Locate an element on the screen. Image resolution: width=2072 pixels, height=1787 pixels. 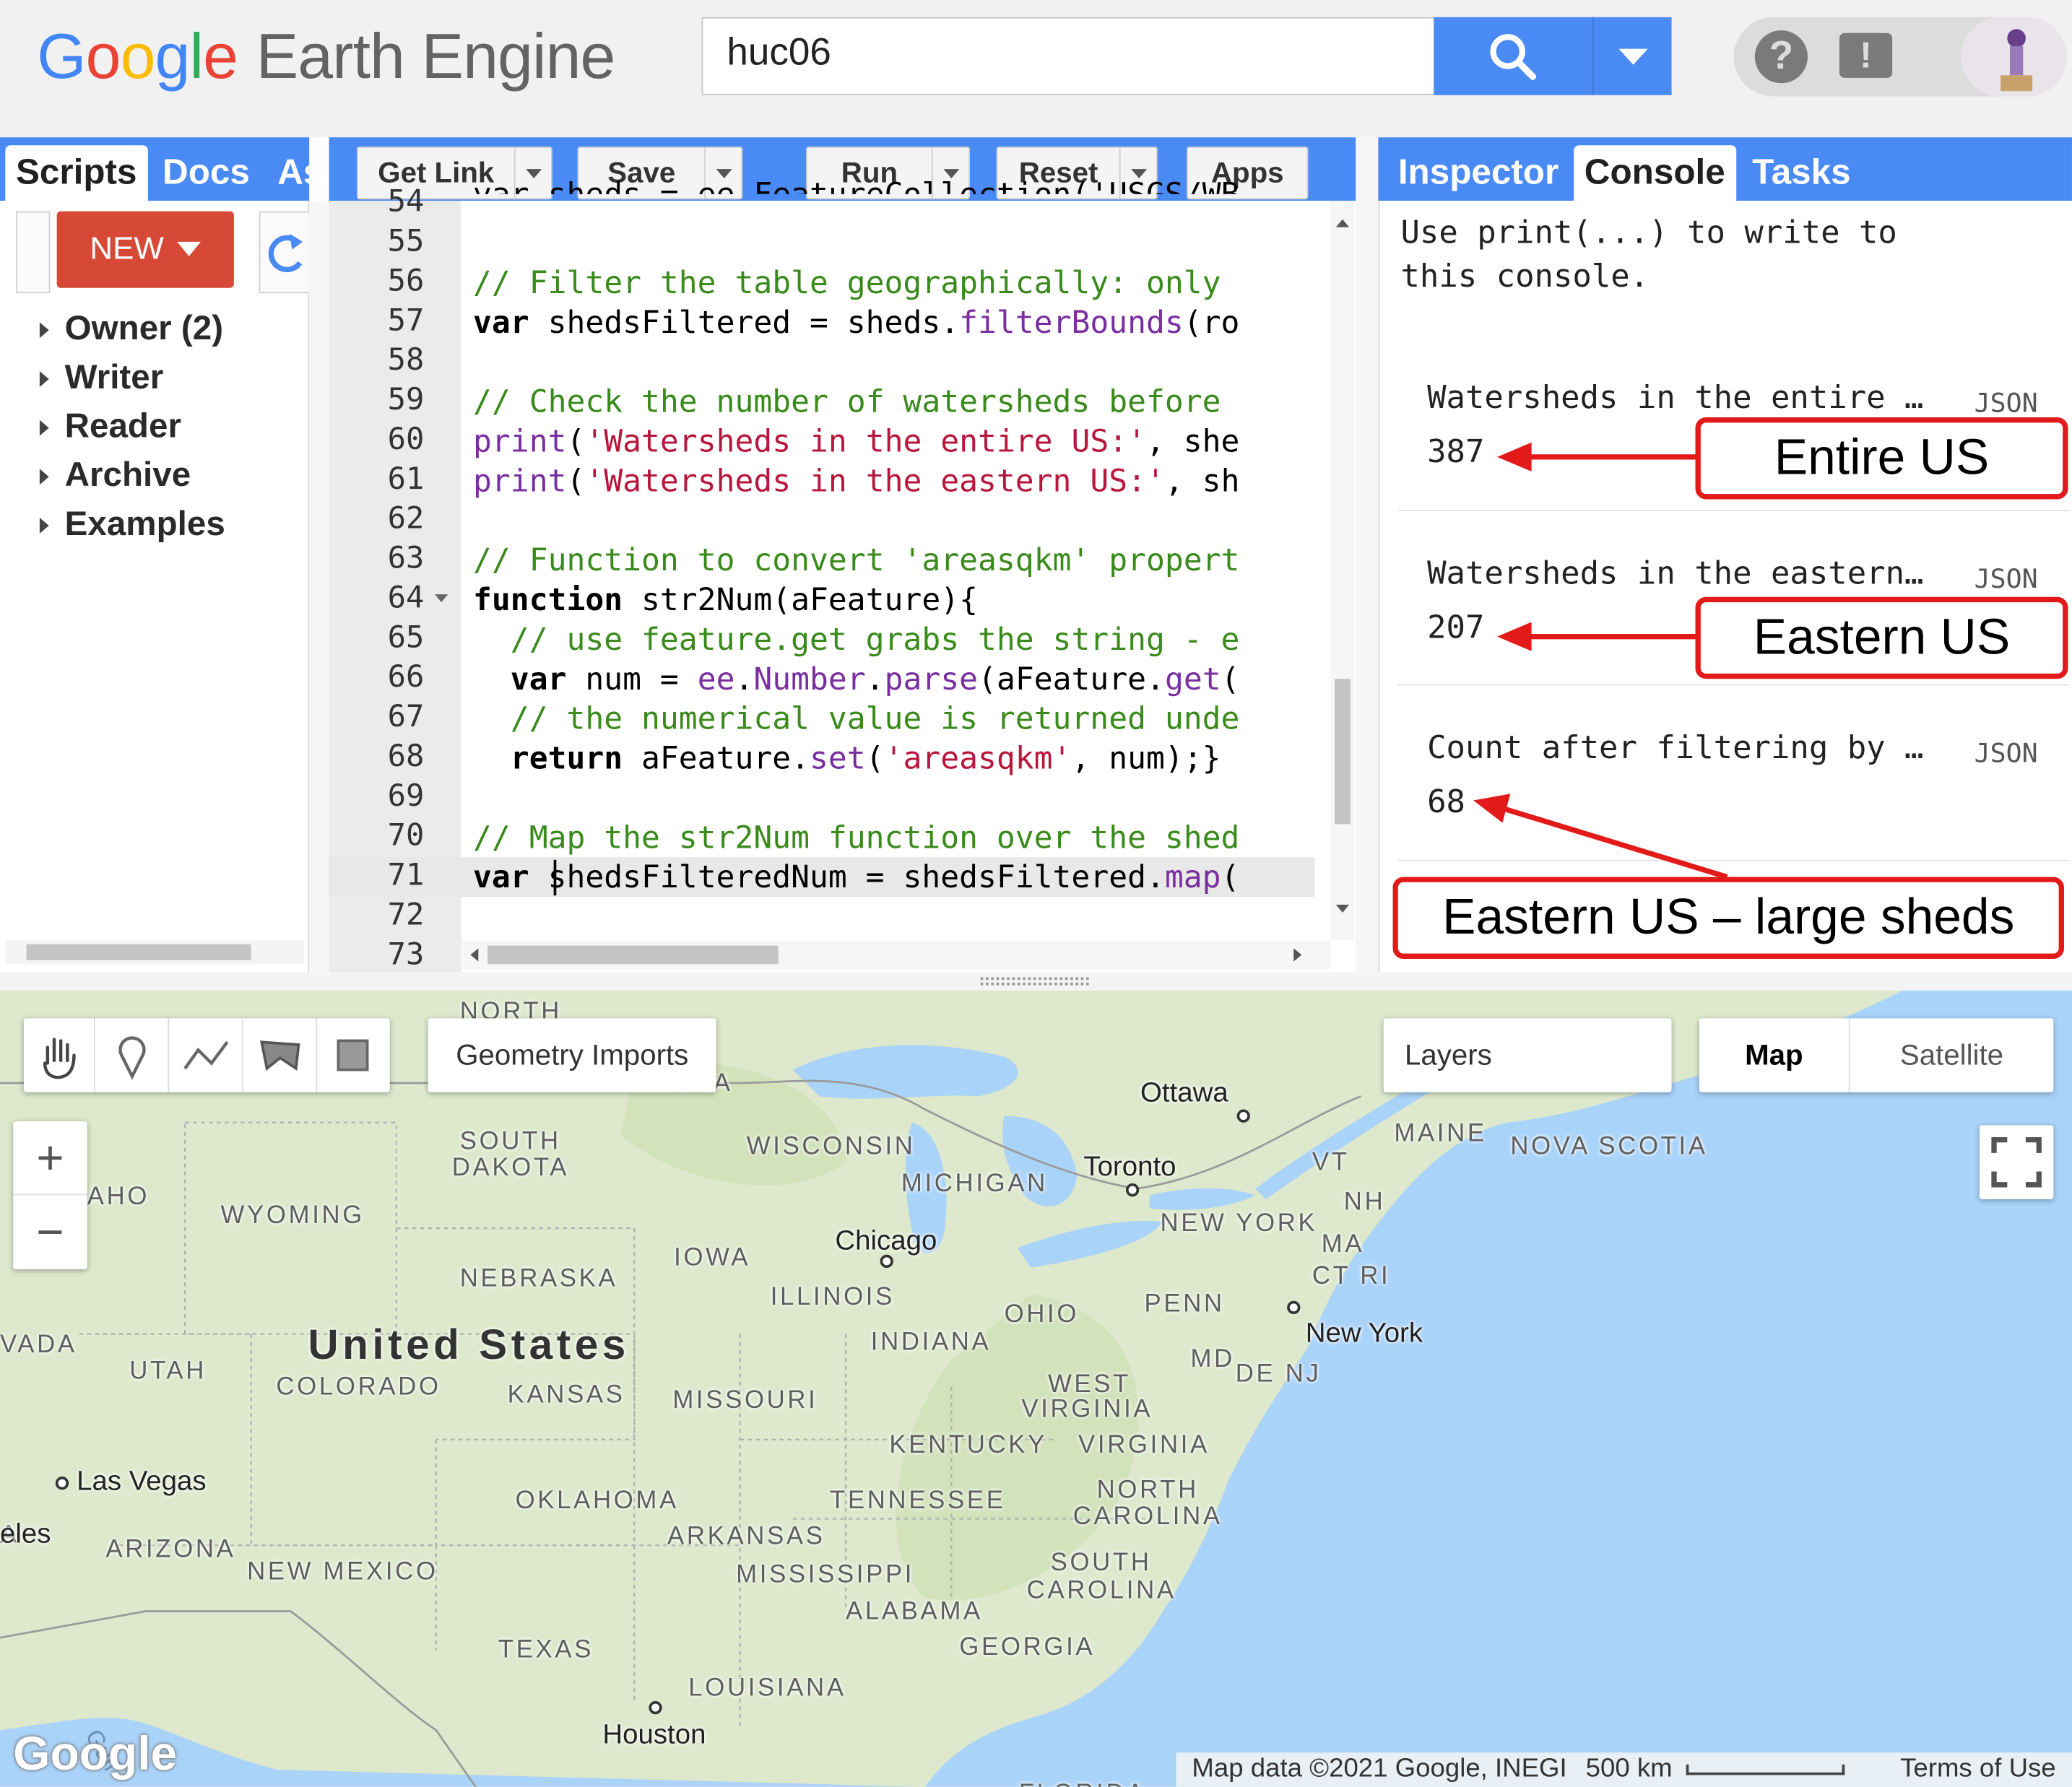
zoom-control: + − is located at coordinates (50, 1195).